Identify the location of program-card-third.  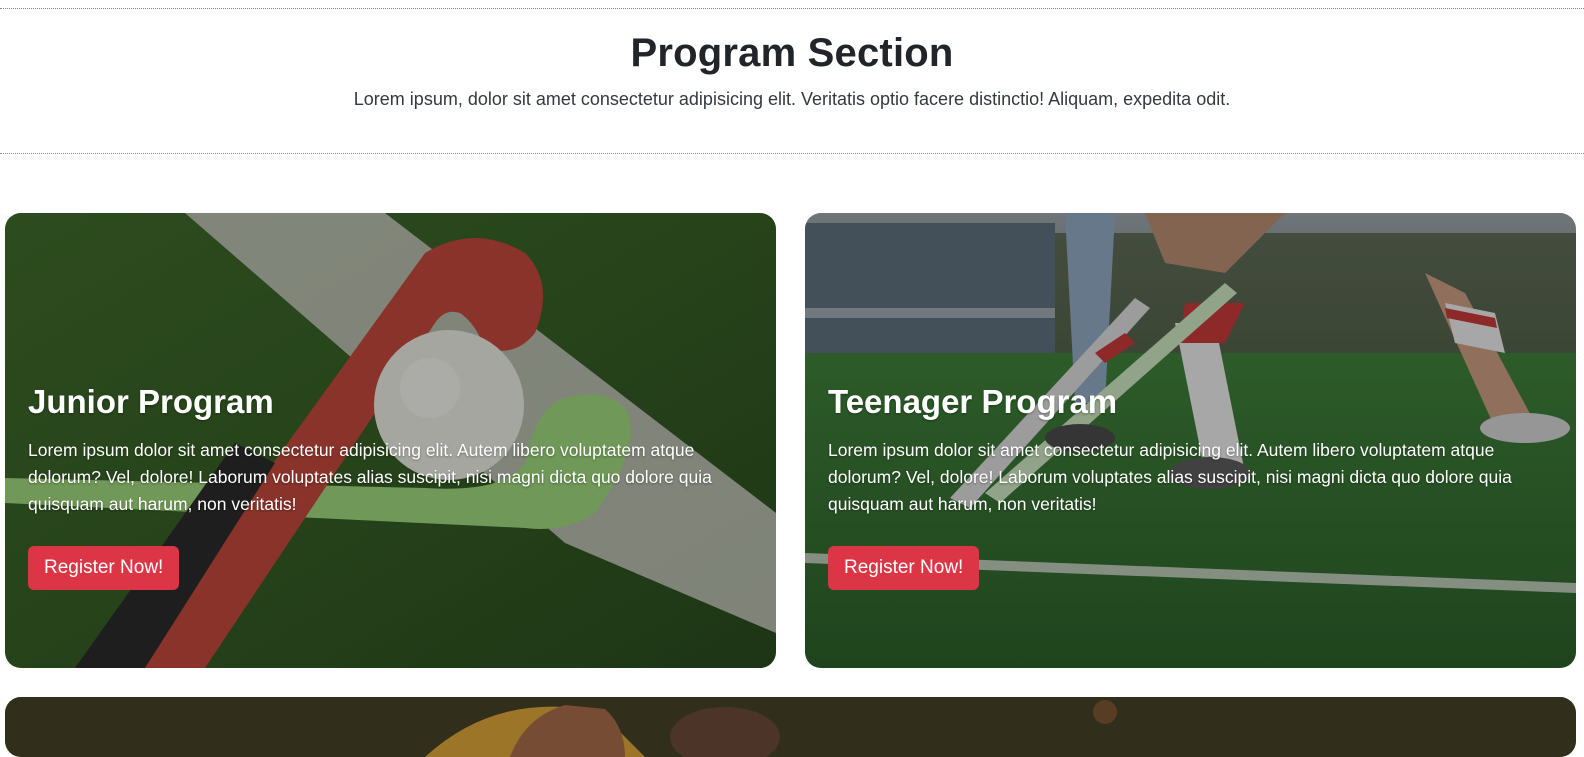
(790, 727).